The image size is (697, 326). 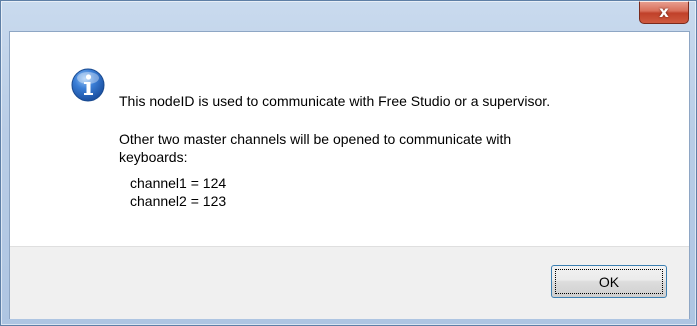 What do you see at coordinates (178, 201) in the screenshot?
I see `channel2-text: channel2 = 123` at bounding box center [178, 201].